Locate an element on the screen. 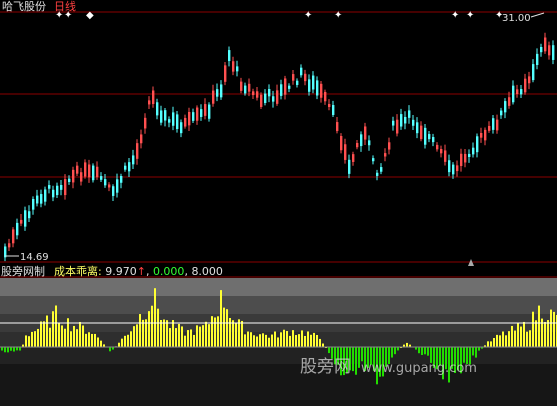  diamond-marker: ◆ is located at coordinates (90, 15).